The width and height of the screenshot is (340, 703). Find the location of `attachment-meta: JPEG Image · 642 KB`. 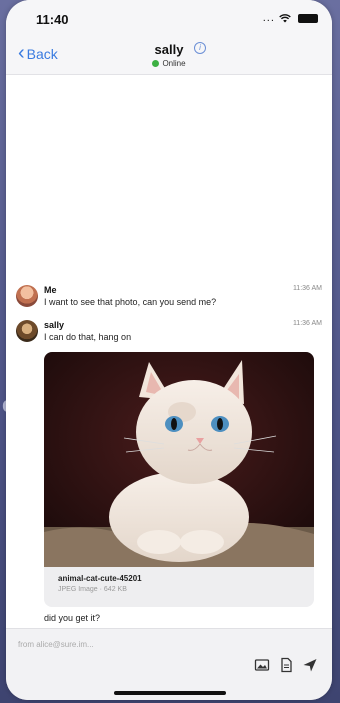

attachment-meta: JPEG Image · 642 KB is located at coordinates (92, 589).